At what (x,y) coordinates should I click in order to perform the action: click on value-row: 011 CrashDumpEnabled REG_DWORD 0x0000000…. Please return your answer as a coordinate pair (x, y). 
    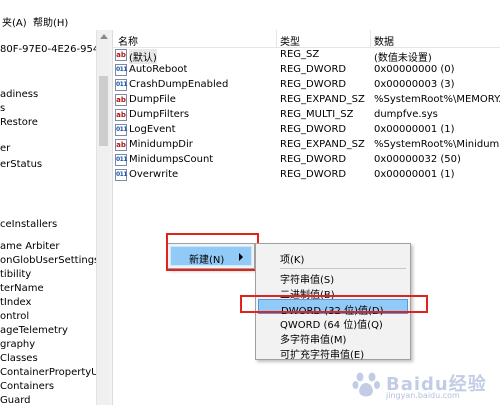
    Looking at the image, I should click on (306, 85).